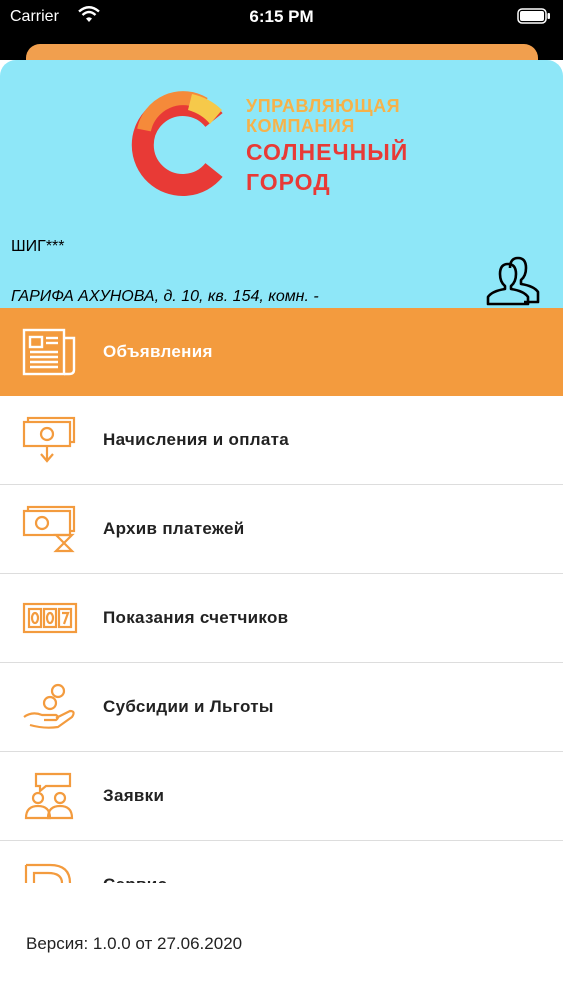  What do you see at coordinates (158, 351) in the screenshot?
I see `menu-item-label: Объявления` at bounding box center [158, 351].